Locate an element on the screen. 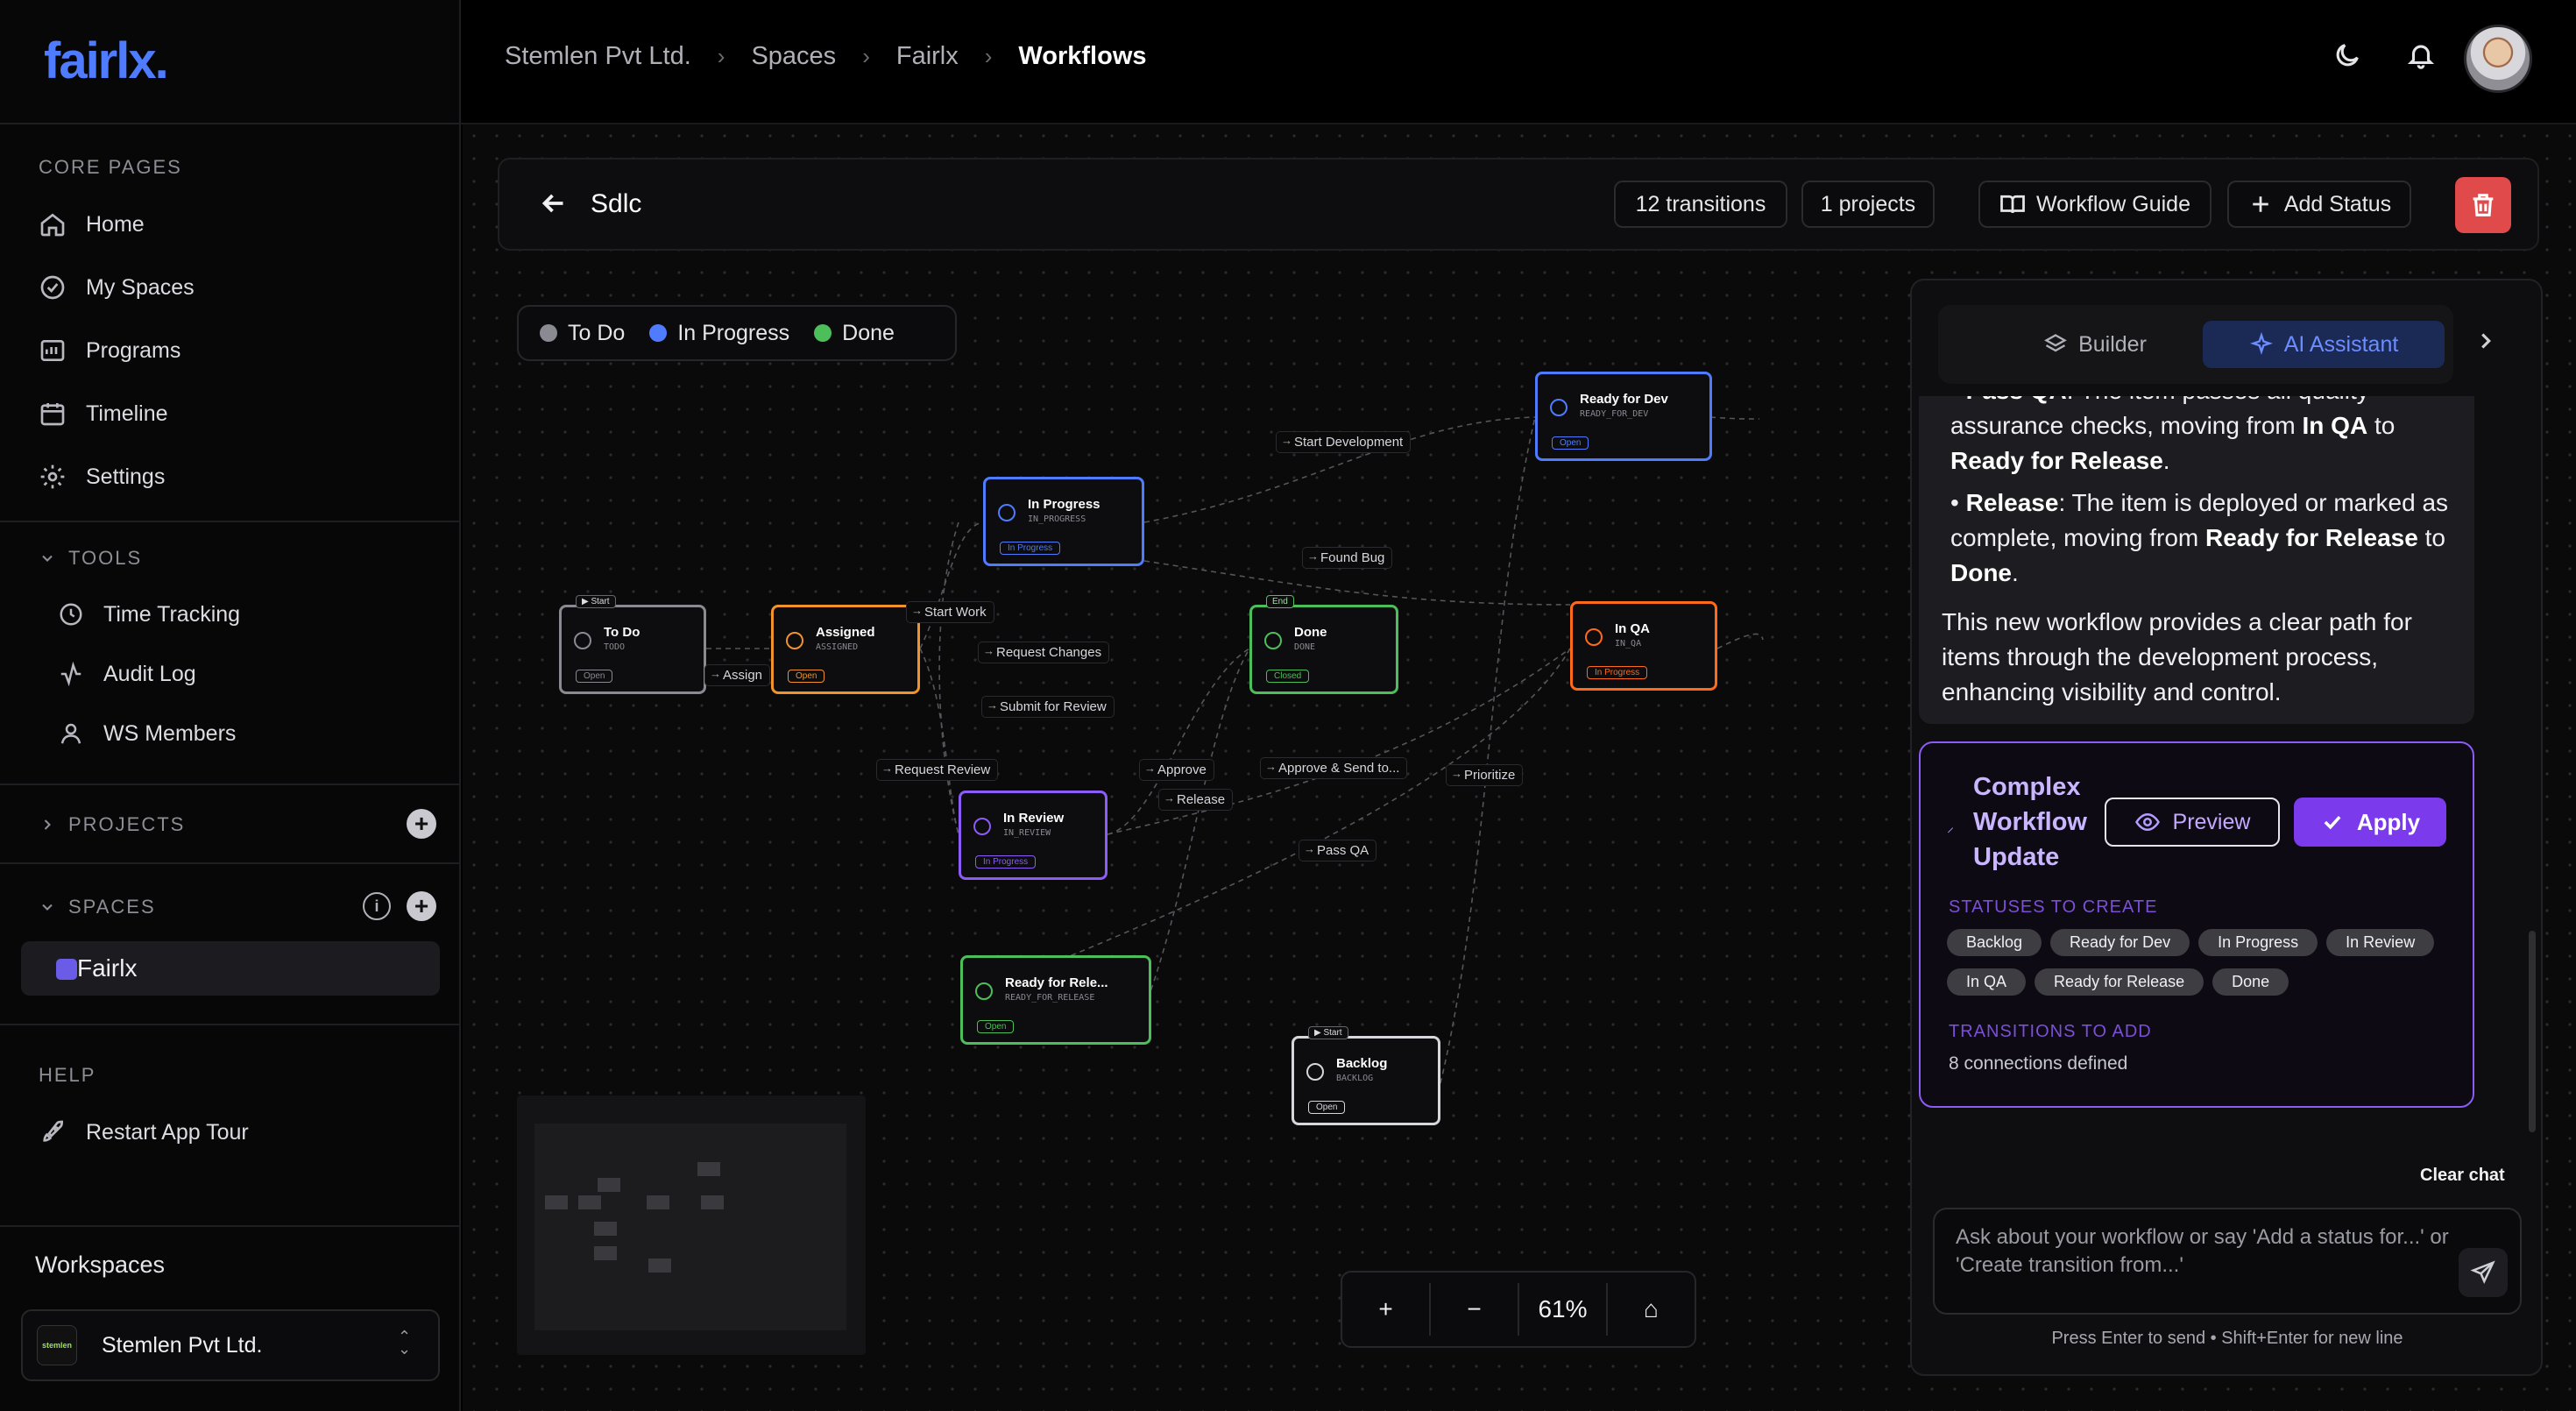  workflow-node: Ready for Dev READY_FOR_DEV Open is located at coordinates (1623, 417).